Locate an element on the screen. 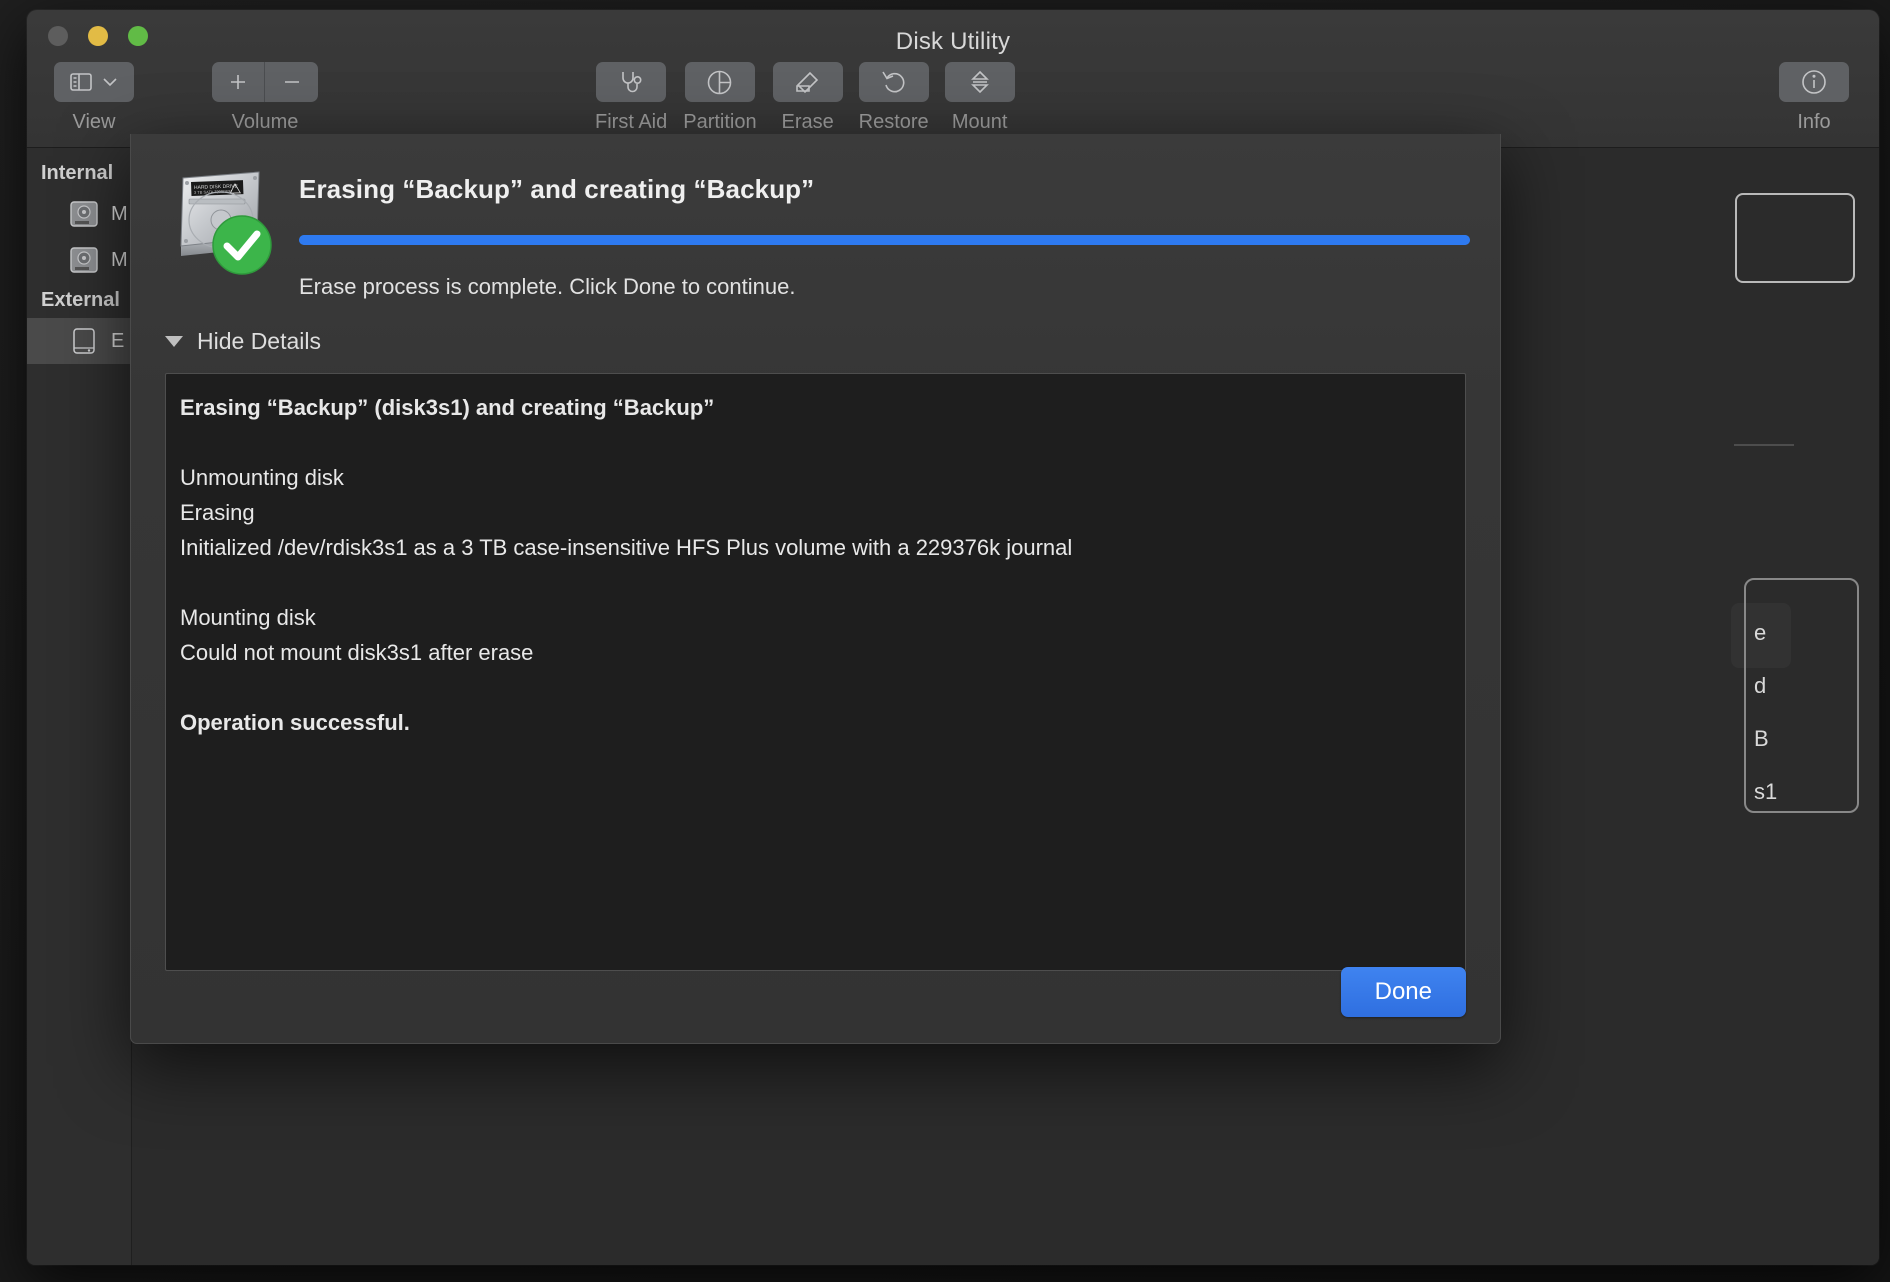 The width and height of the screenshot is (1890, 1282). volume-control: Volume is located at coordinates (265, 98).